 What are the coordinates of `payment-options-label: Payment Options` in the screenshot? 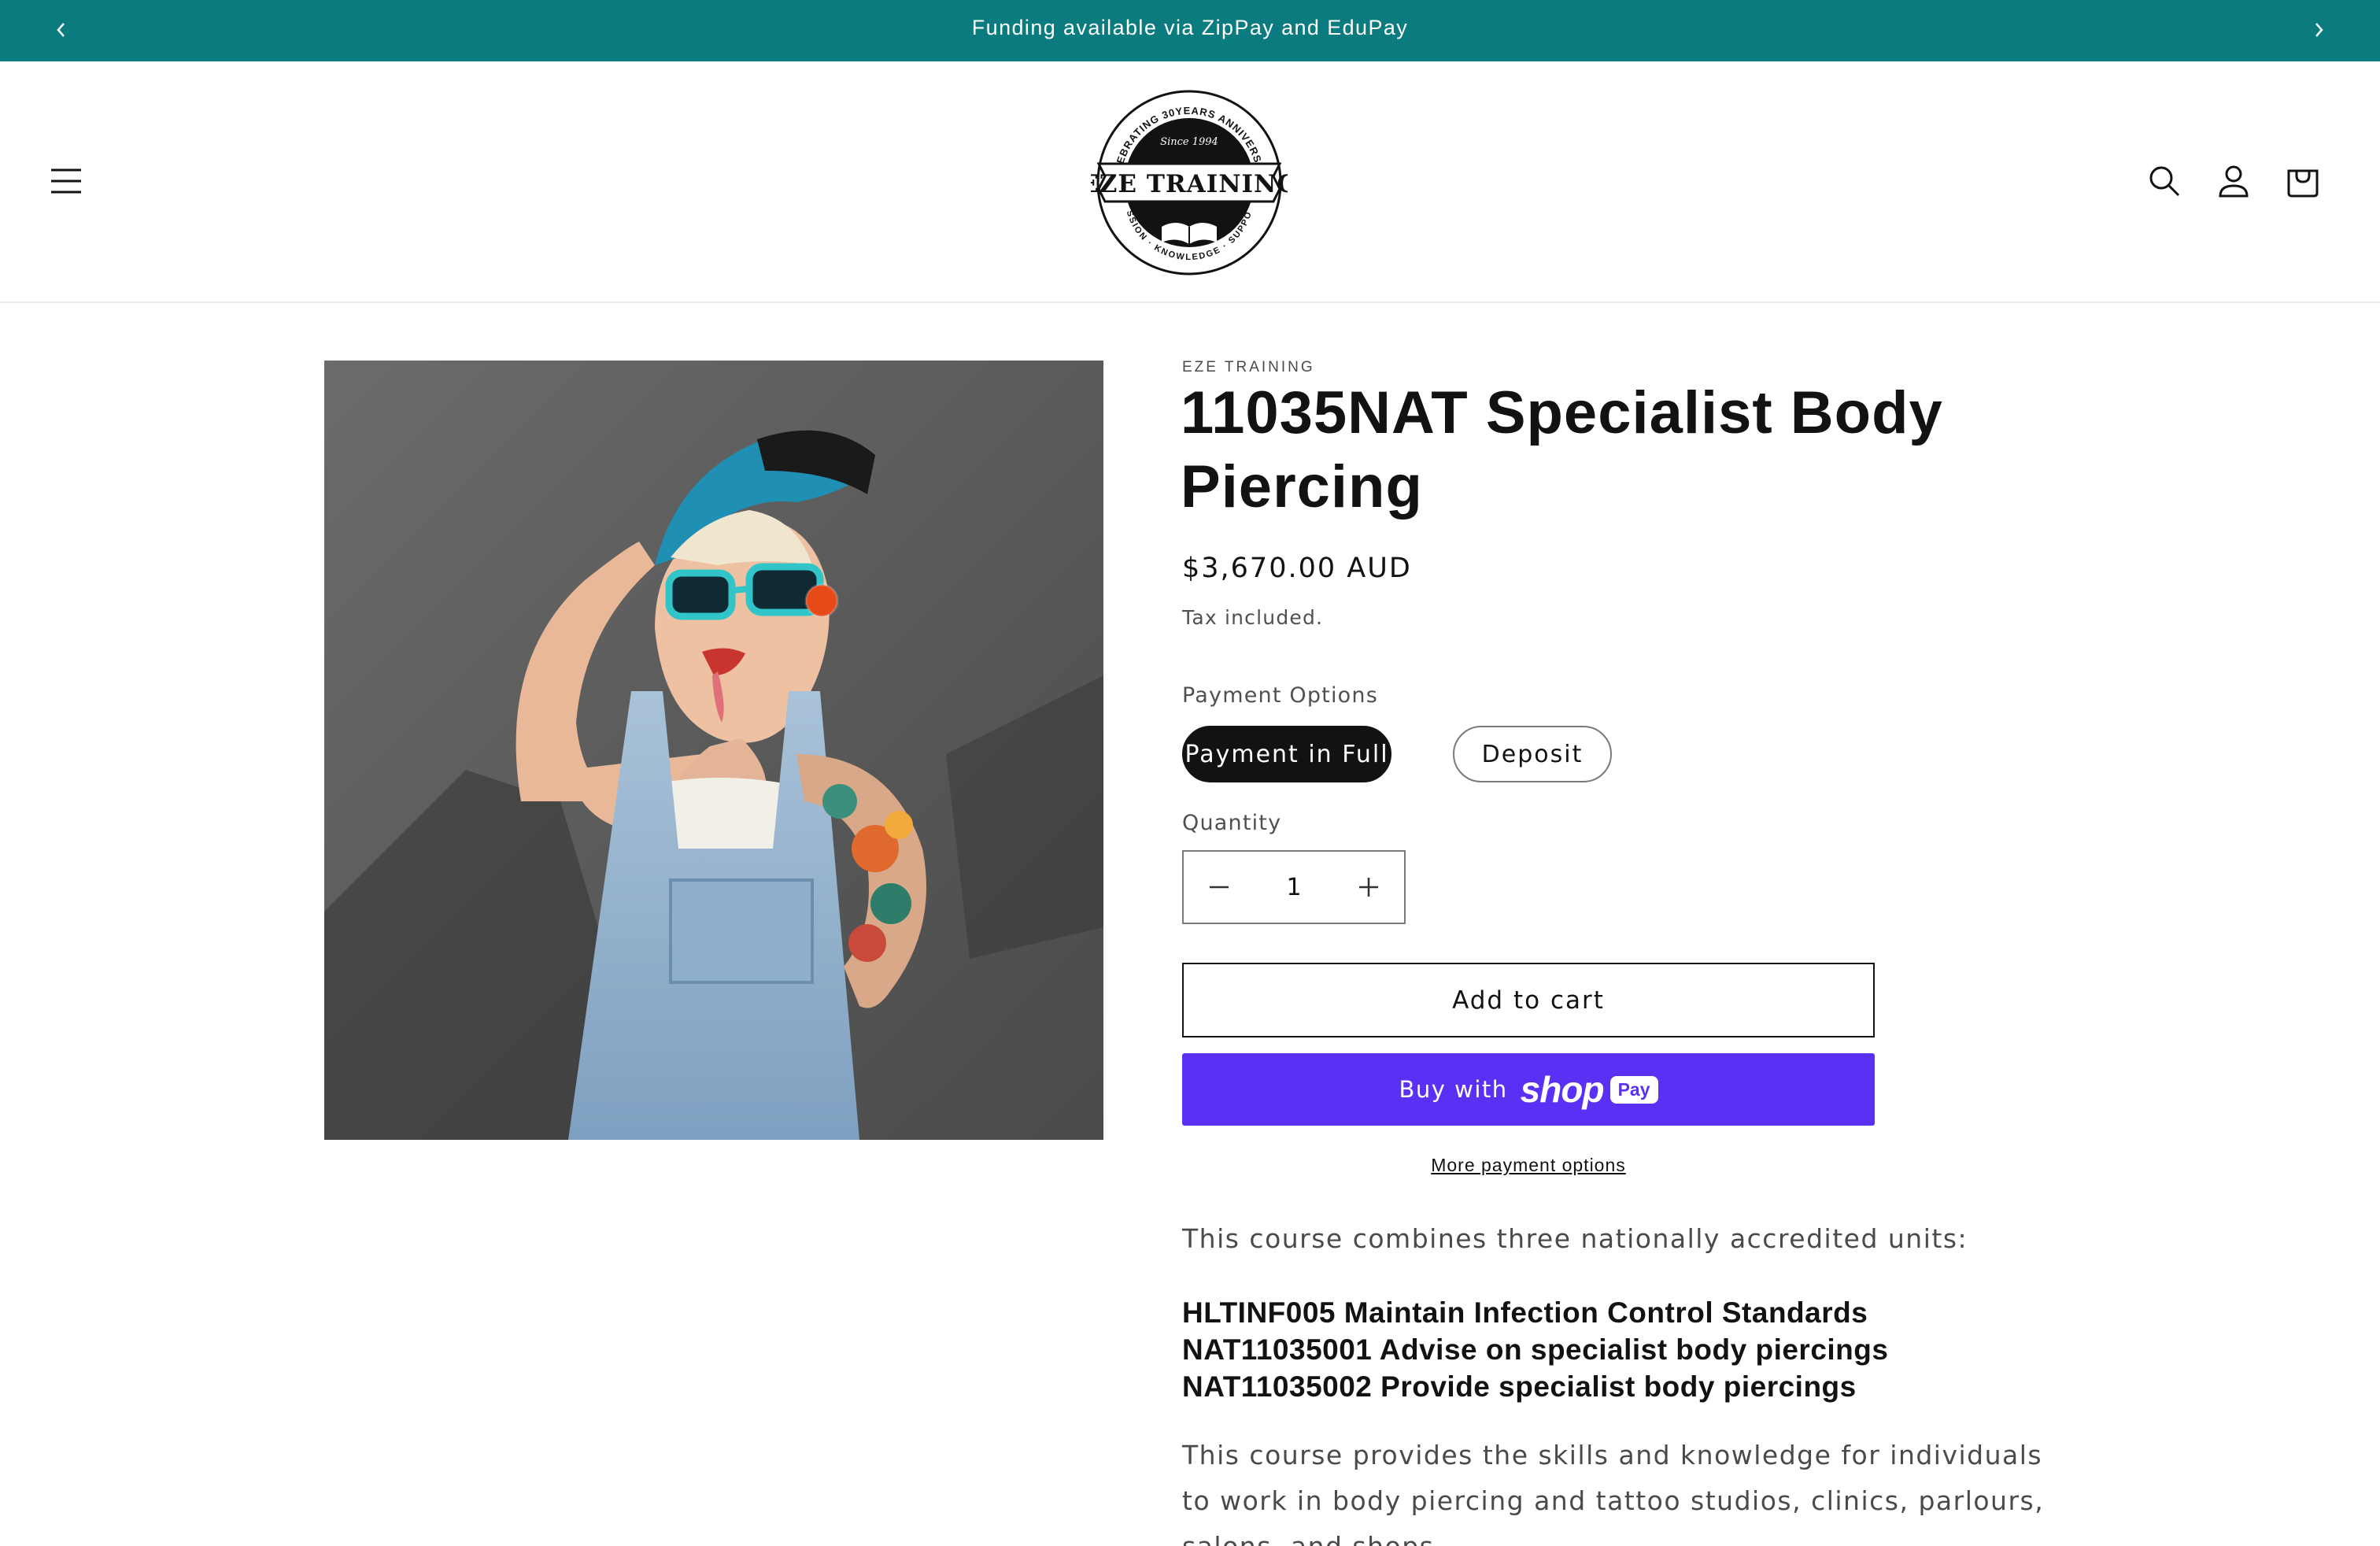 It's located at (1280, 695).